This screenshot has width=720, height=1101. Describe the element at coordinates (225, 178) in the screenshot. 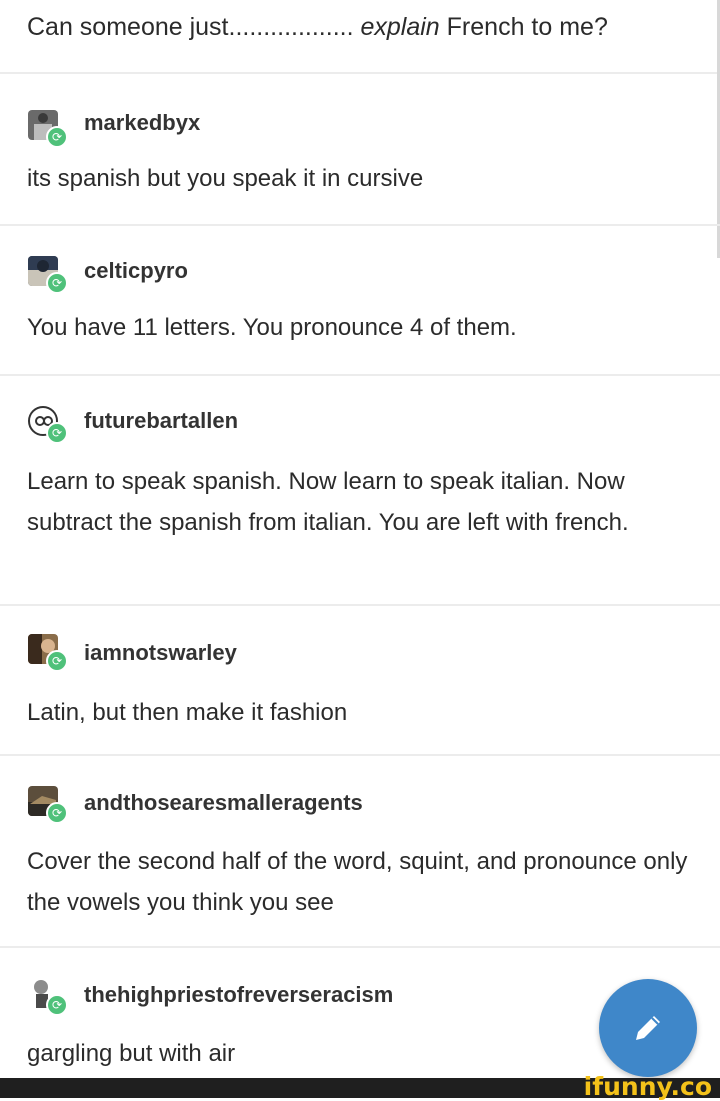

I see `comment-text: its spanish but you speak it in cursive` at that location.